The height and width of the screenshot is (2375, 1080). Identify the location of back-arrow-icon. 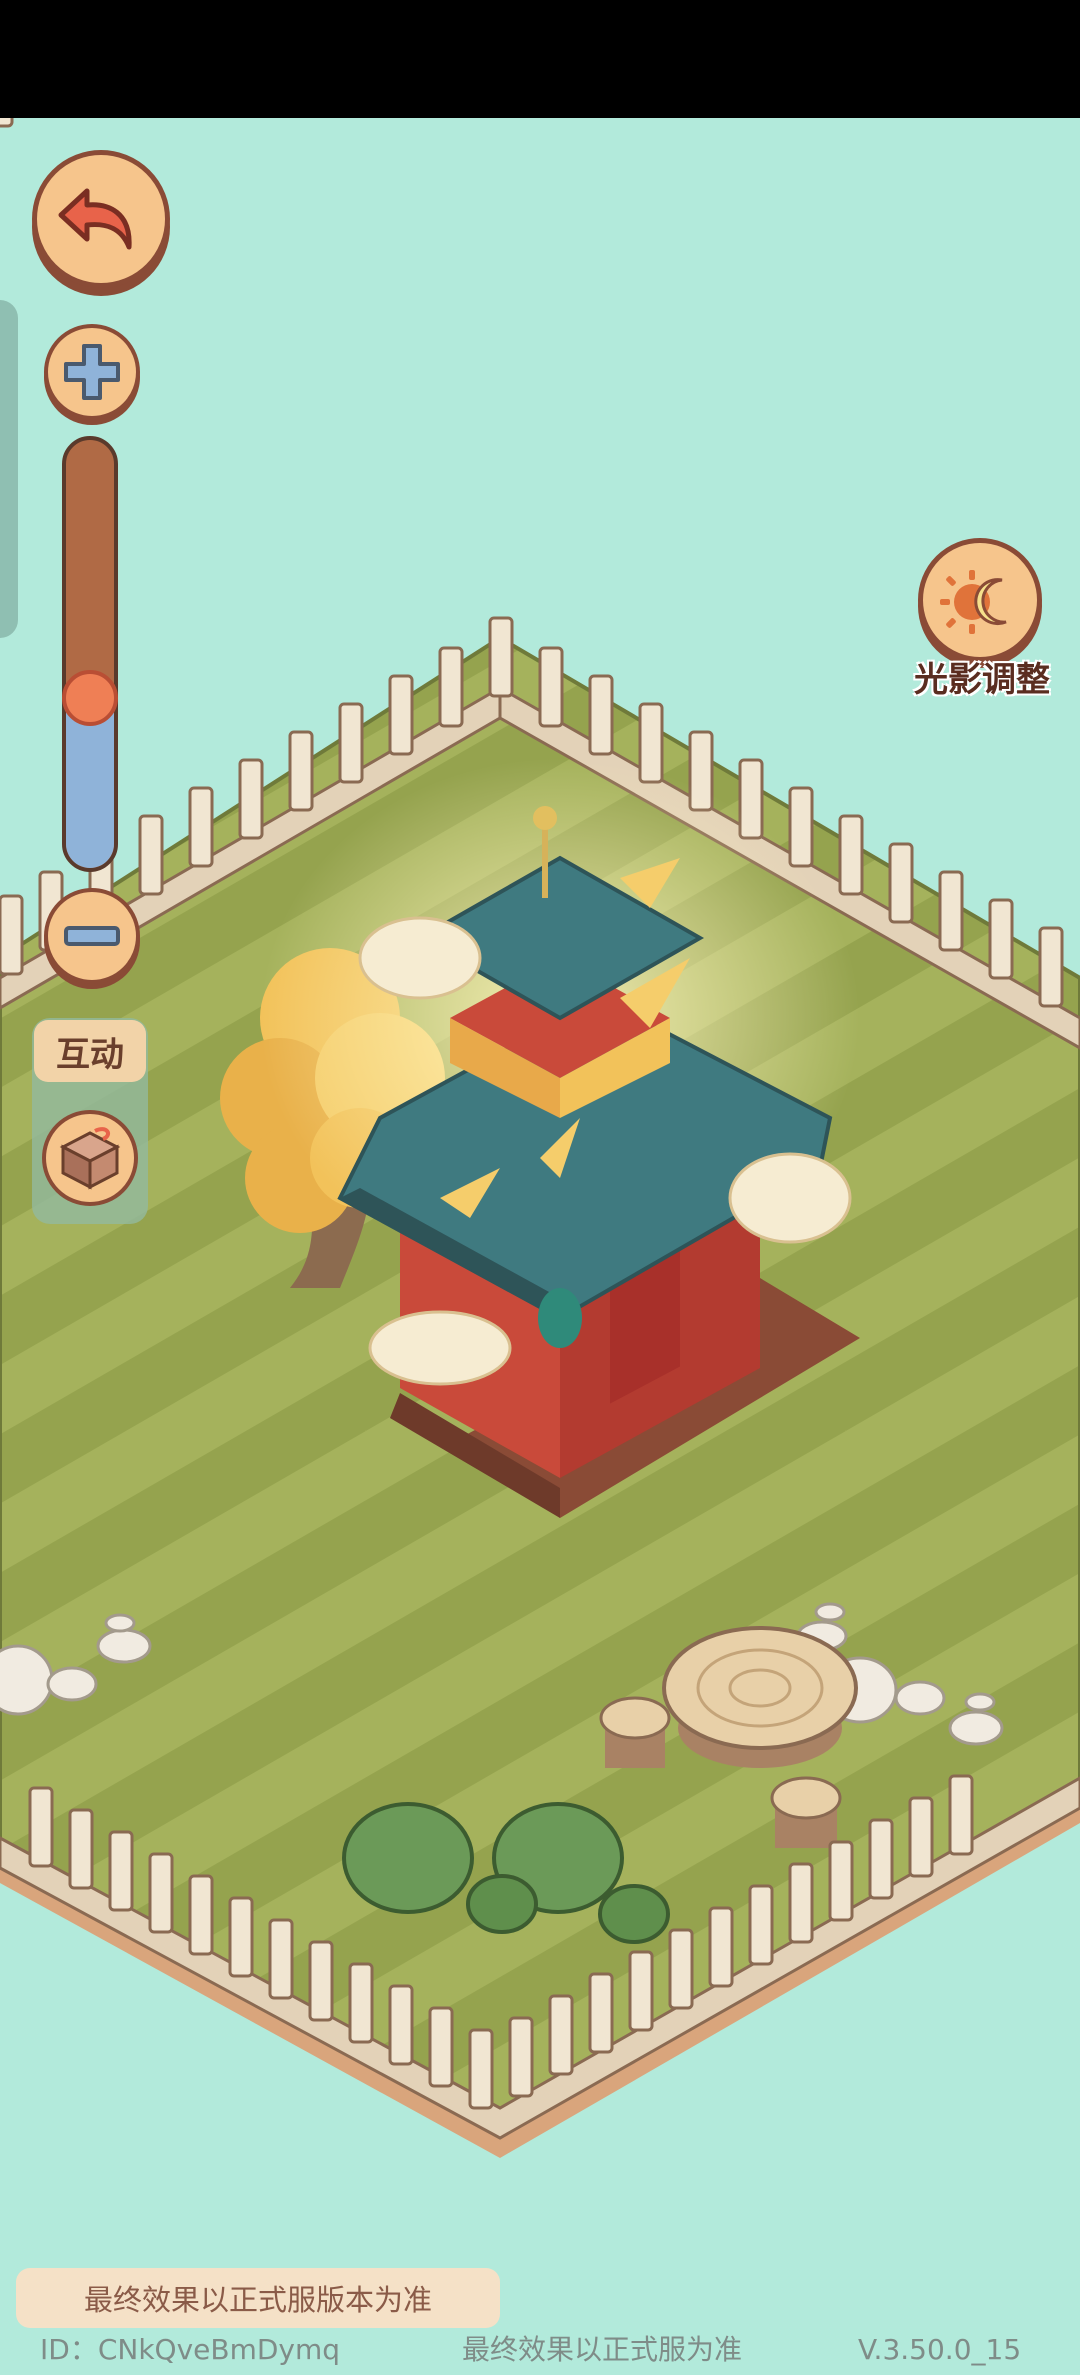
(95, 219).